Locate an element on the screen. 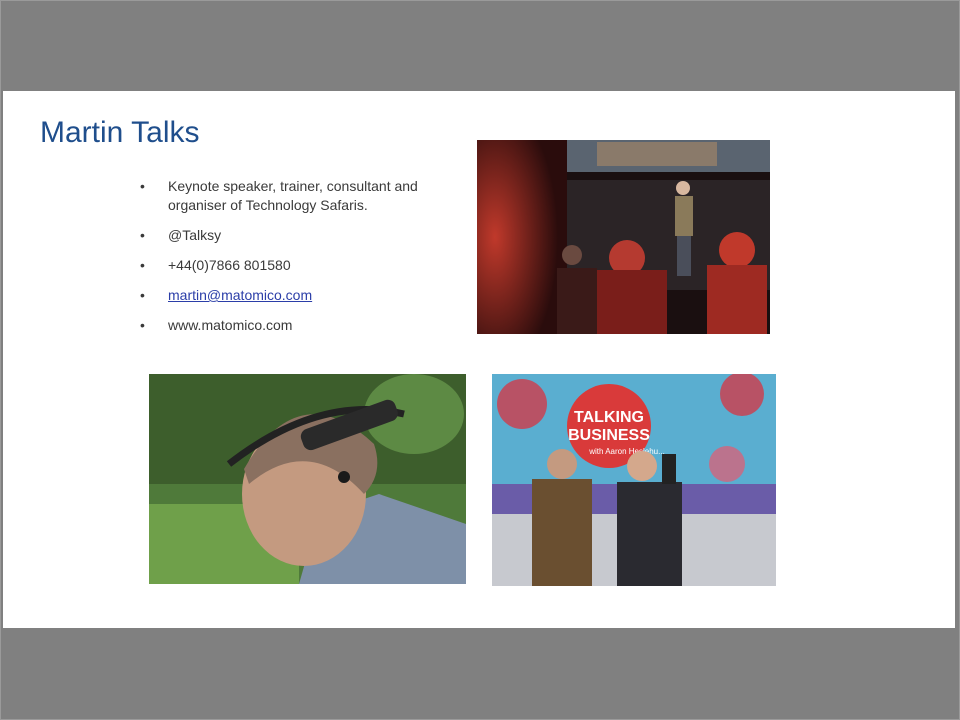  slide-title: Martin Talks is located at coordinates (120, 132).